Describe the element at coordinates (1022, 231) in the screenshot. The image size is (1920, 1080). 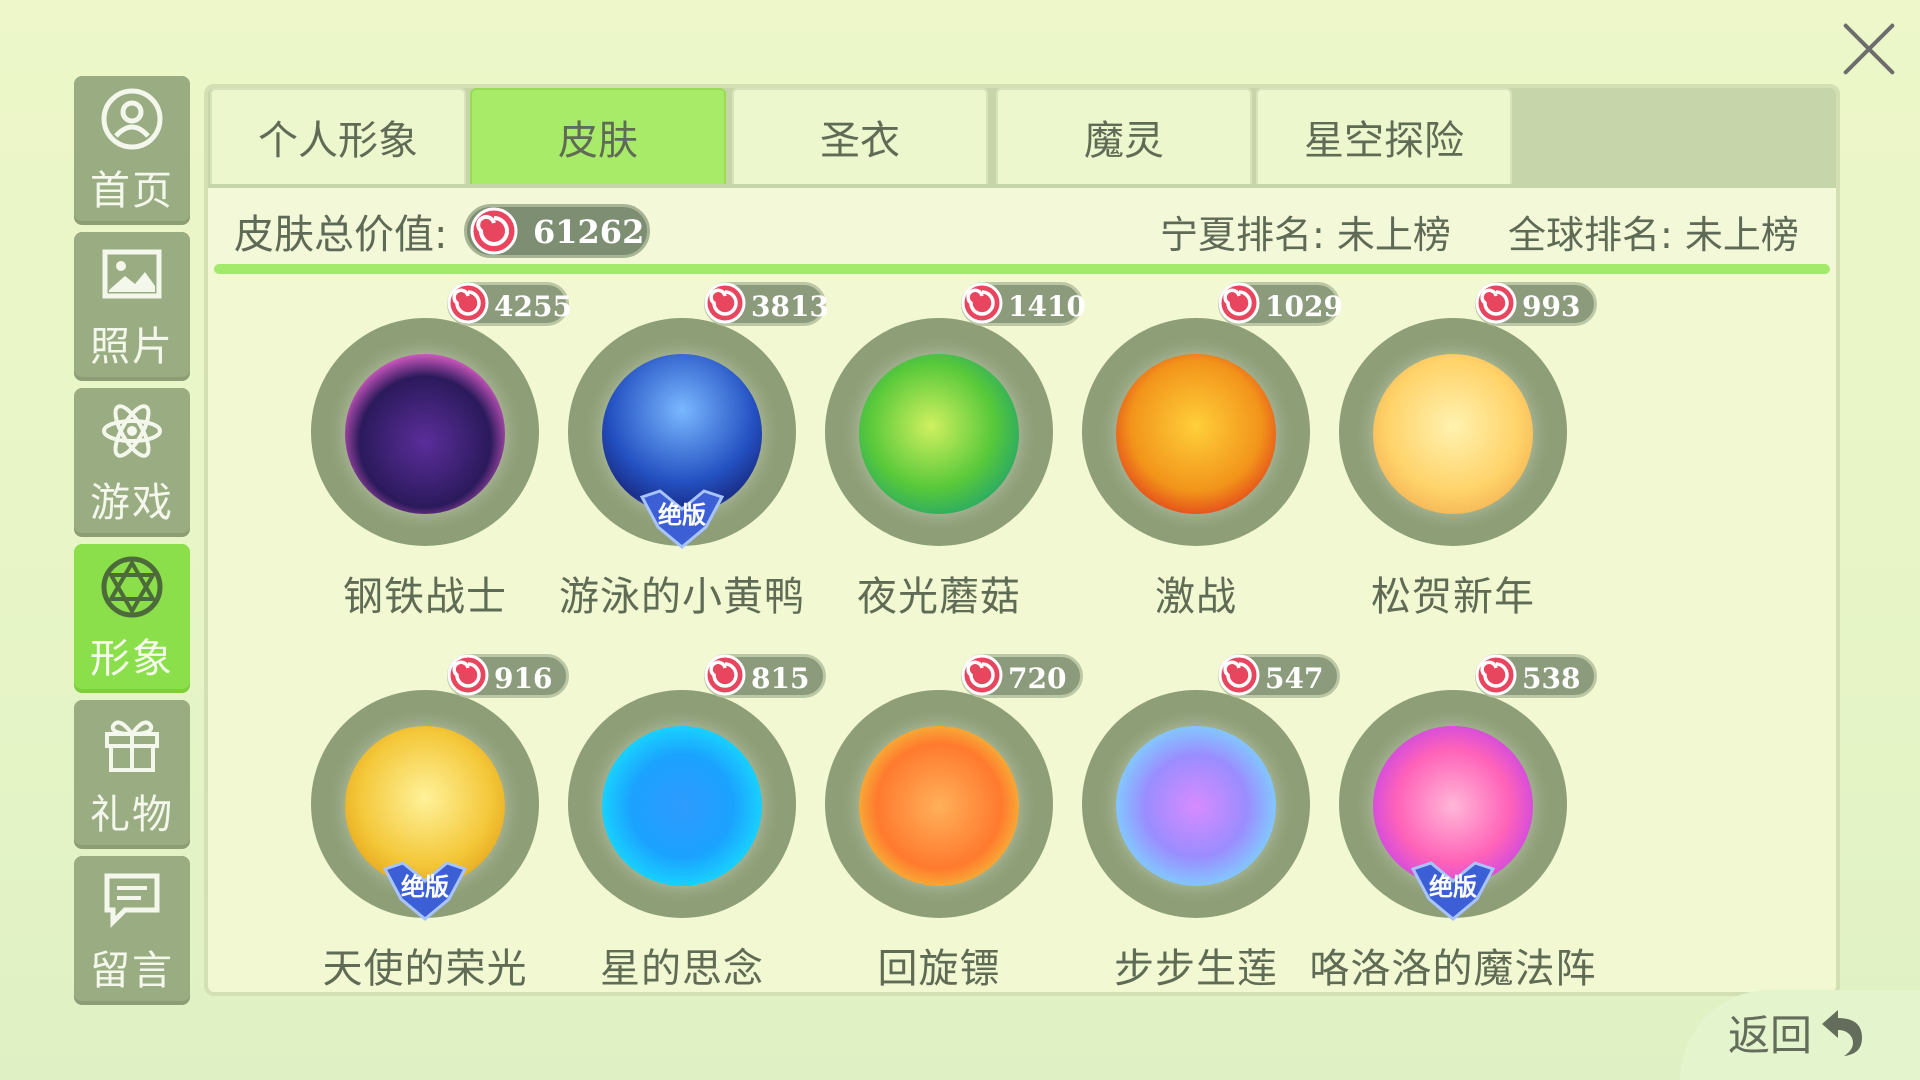
I see `skin-value-bar: 皮肤总价值: 61262 宁夏排名: 未上榜 全球排名: 未上榜` at that location.